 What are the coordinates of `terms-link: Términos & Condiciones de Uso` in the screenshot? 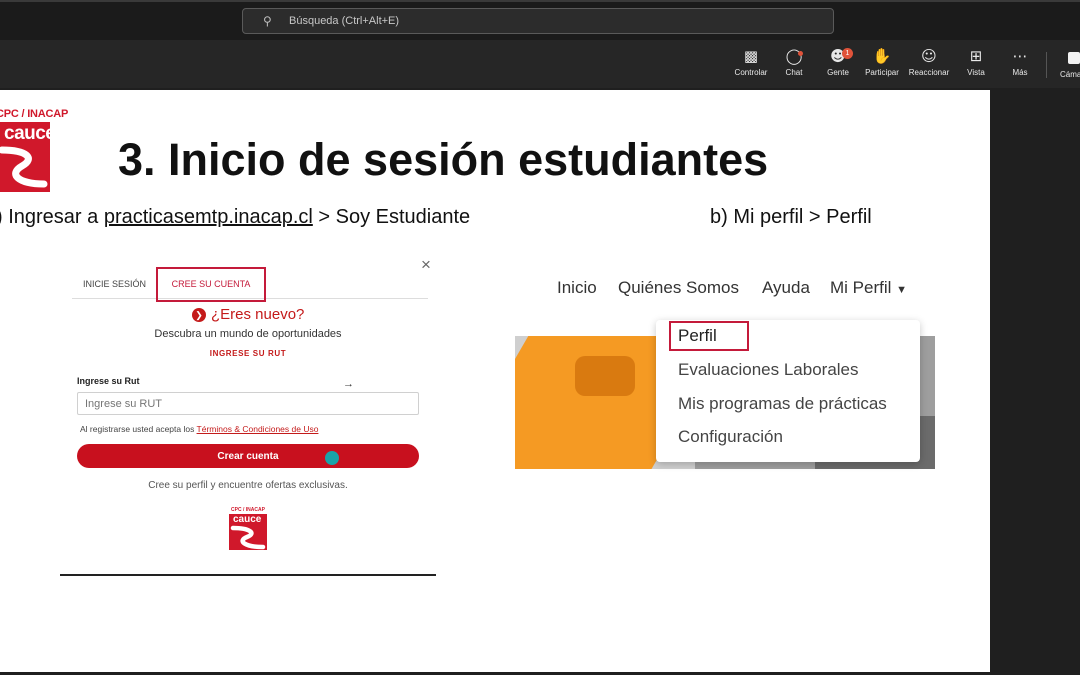 It's located at (258, 429).